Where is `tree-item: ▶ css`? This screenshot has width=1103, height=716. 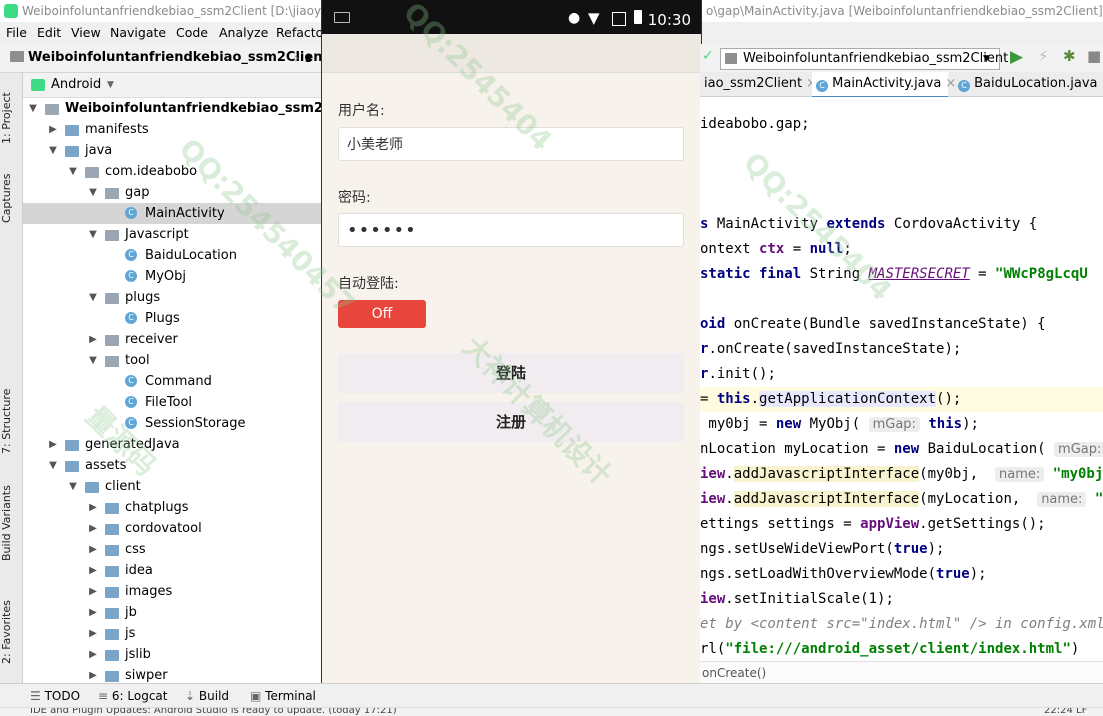 tree-item: ▶ css is located at coordinates (172, 549).